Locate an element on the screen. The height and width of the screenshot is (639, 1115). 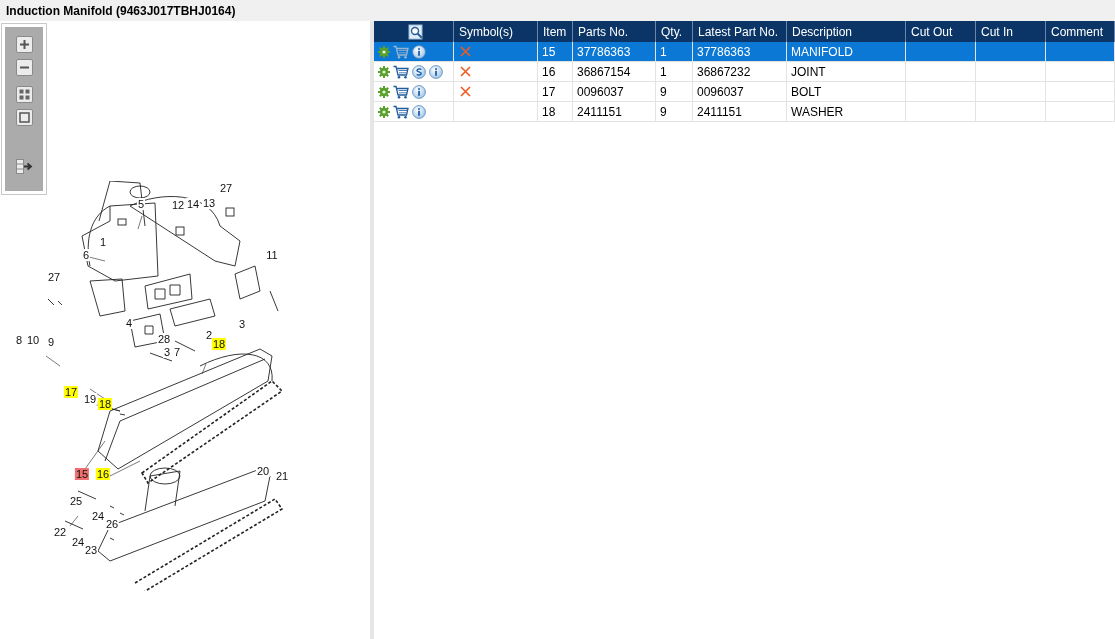
callout-number: 7 is located at coordinates (177, 352).